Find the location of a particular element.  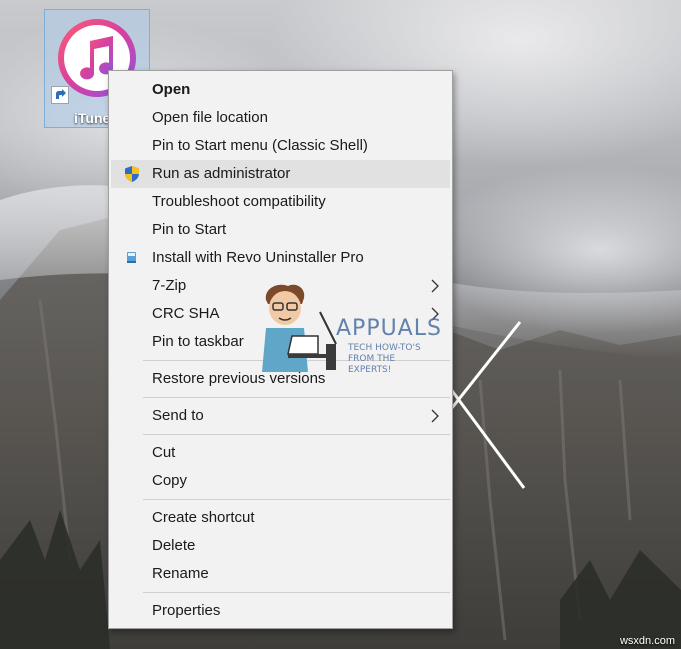

menu-item-revo-uninstaller: Install with Revo Uninstaller Pro is located at coordinates (280, 258).